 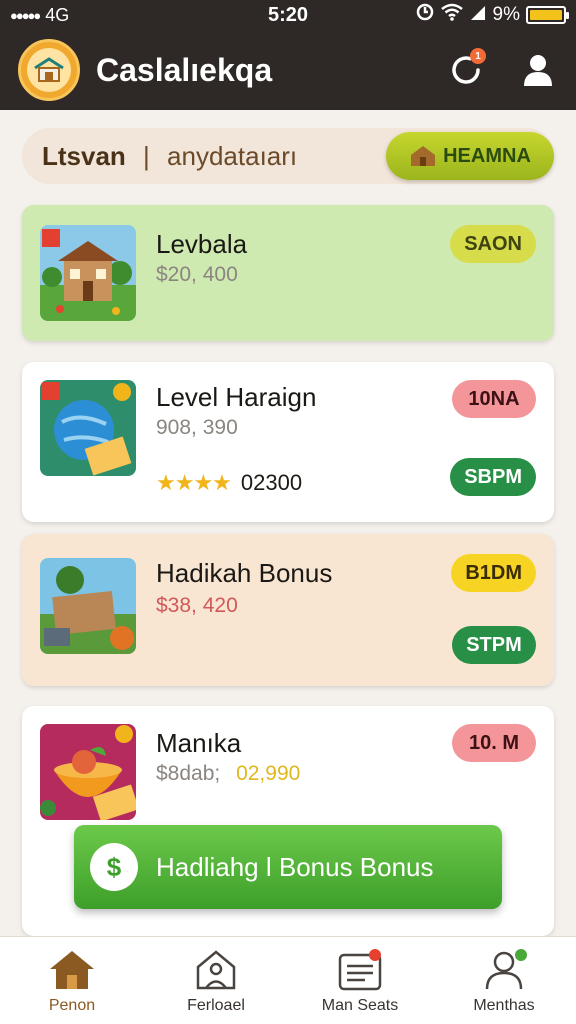 What do you see at coordinates (88, 606) in the screenshot?
I see `chest-illustration` at bounding box center [88, 606].